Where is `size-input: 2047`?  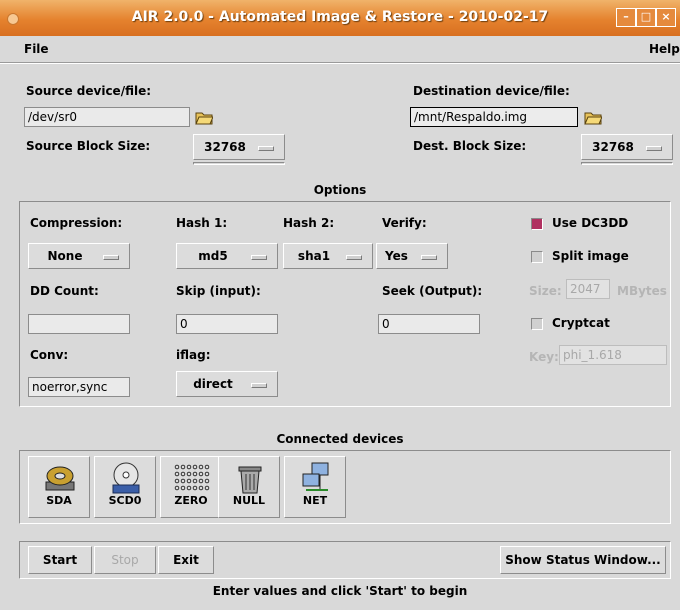
size-input: 2047 is located at coordinates (588, 289).